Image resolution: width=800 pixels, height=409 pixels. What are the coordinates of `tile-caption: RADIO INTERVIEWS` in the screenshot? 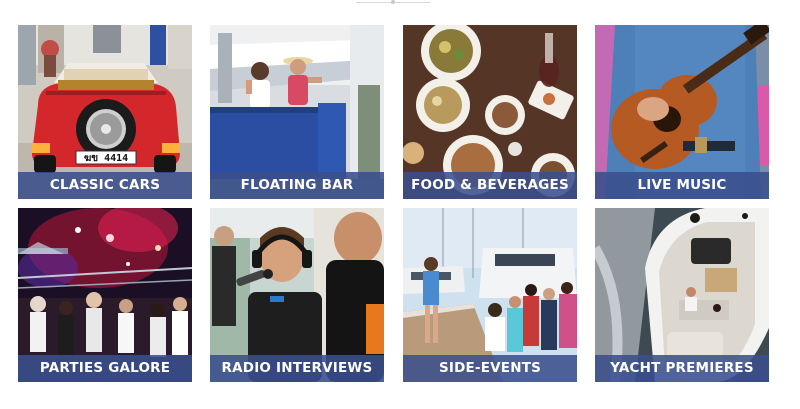 It's located at (297, 368).